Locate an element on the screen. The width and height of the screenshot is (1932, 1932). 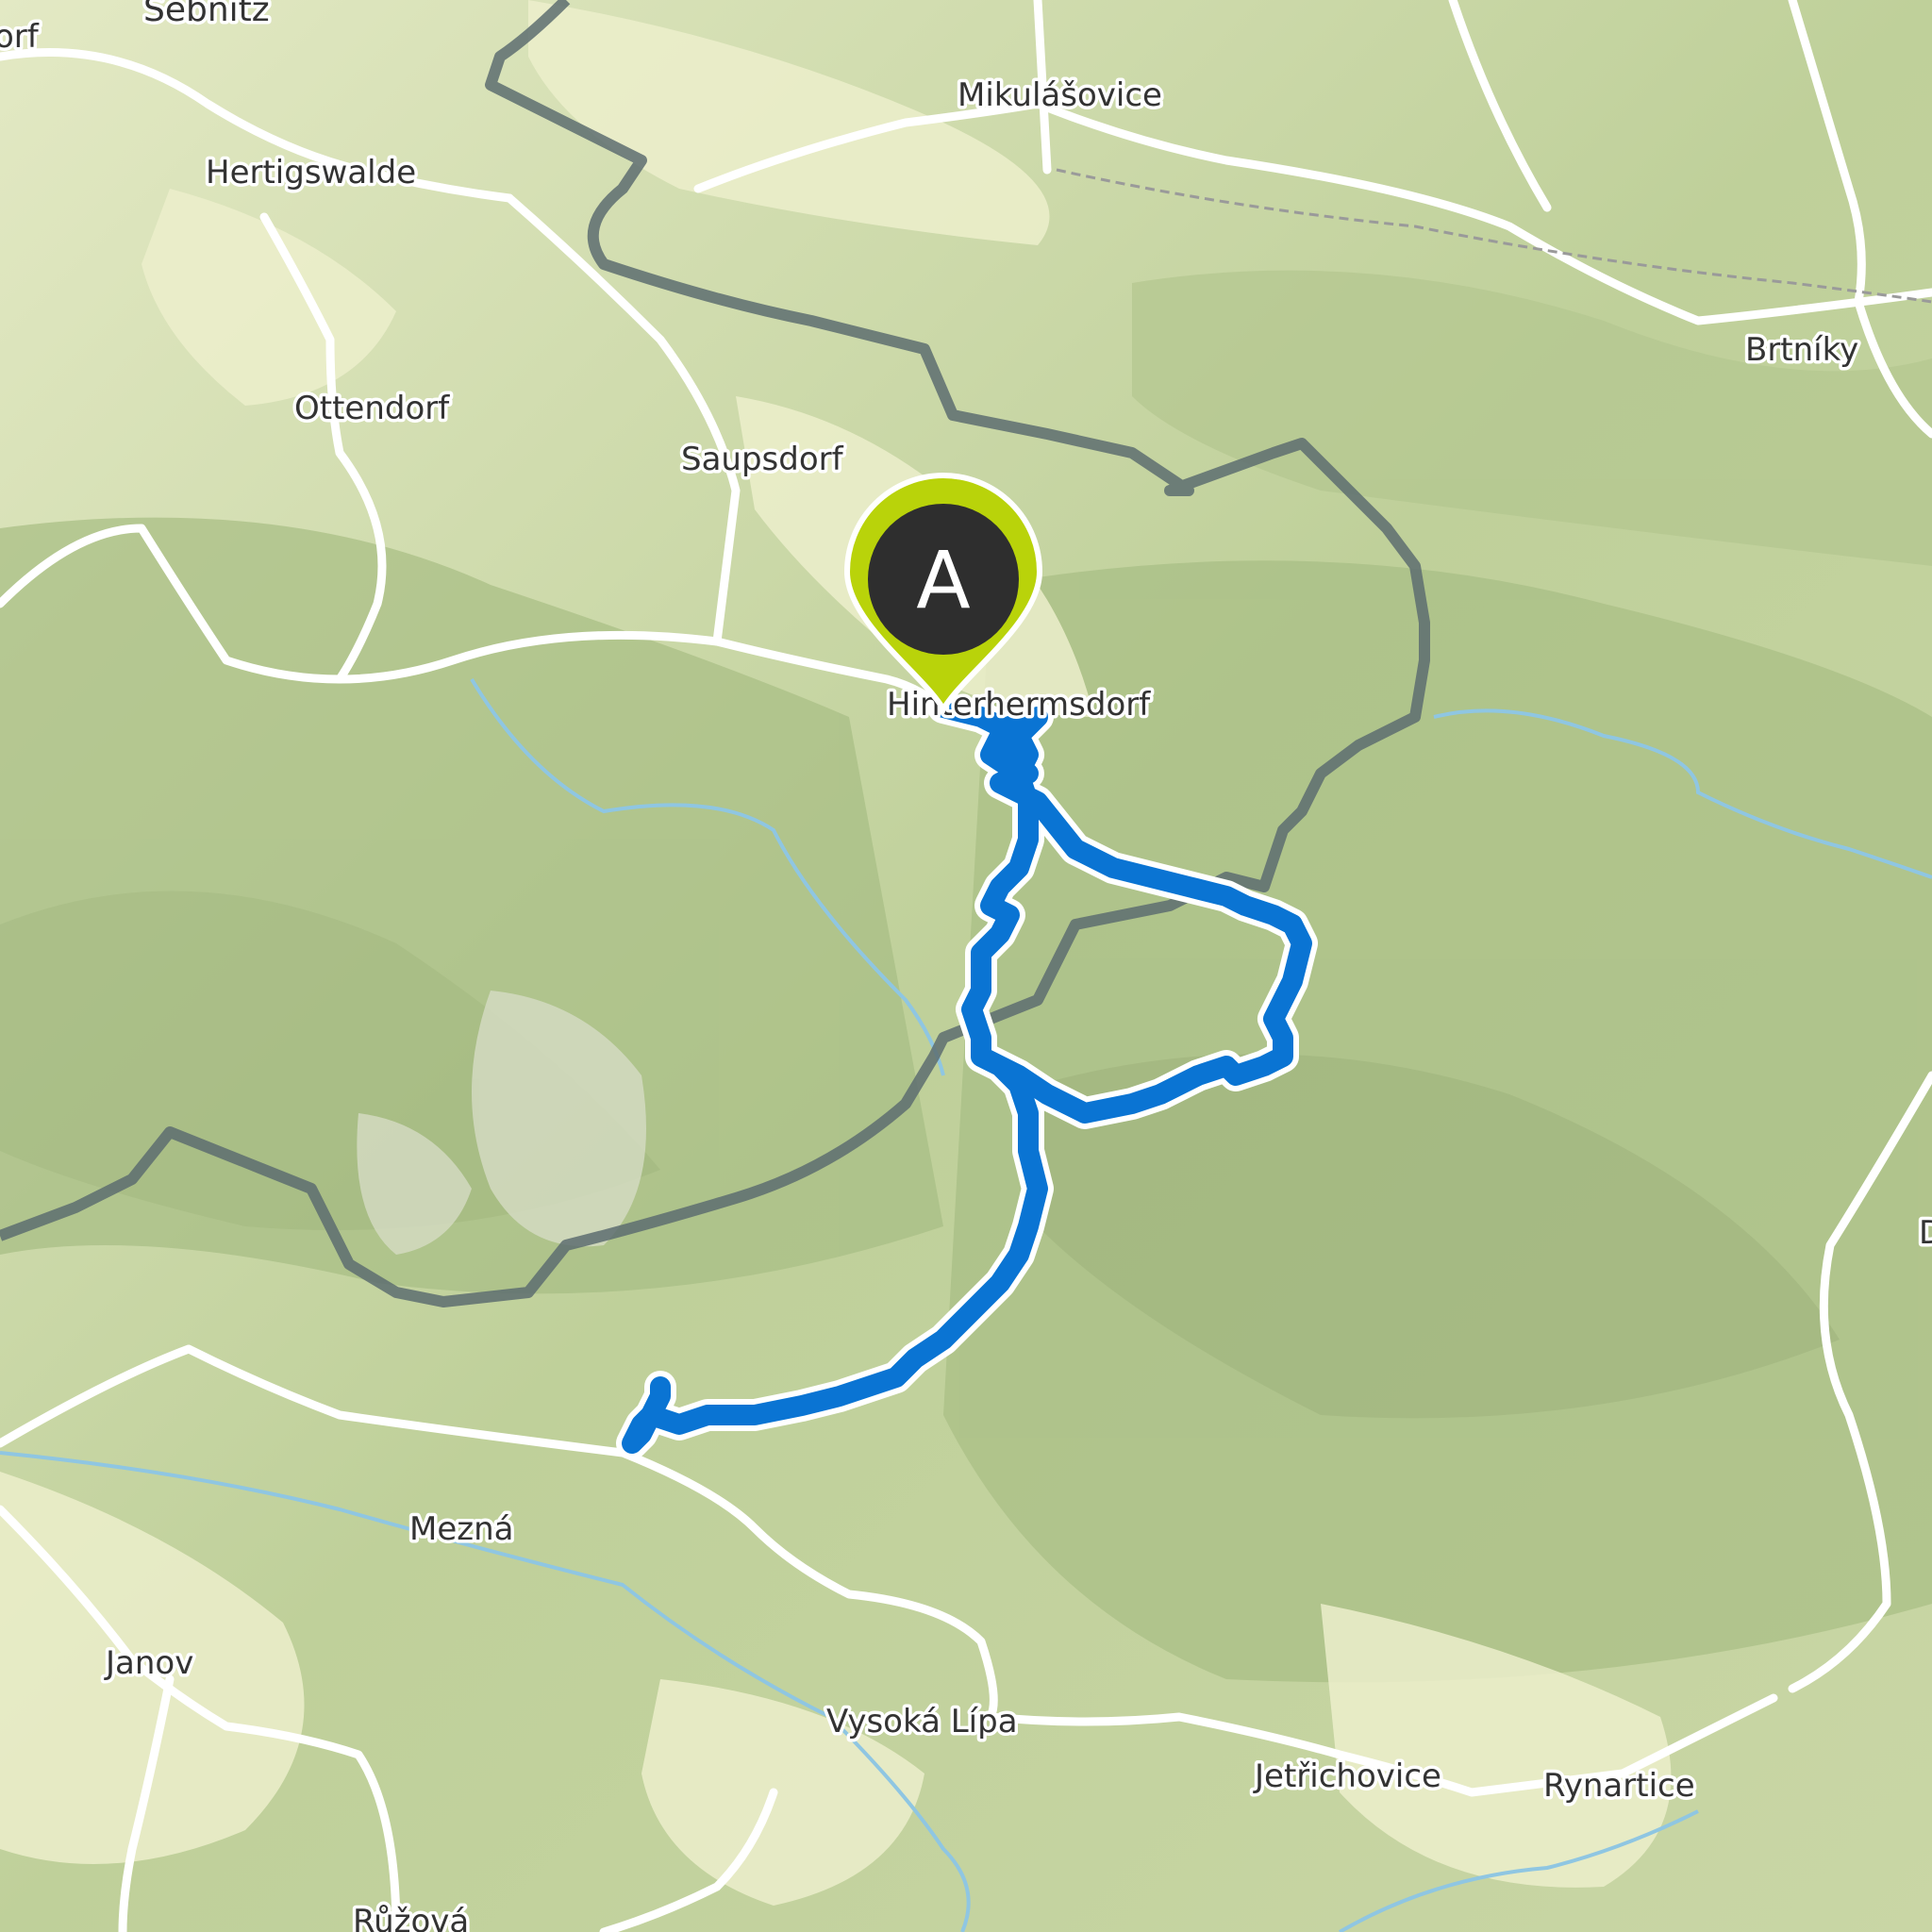
place-label-sebnitz: Sebnitz is located at coordinates (206, 15).